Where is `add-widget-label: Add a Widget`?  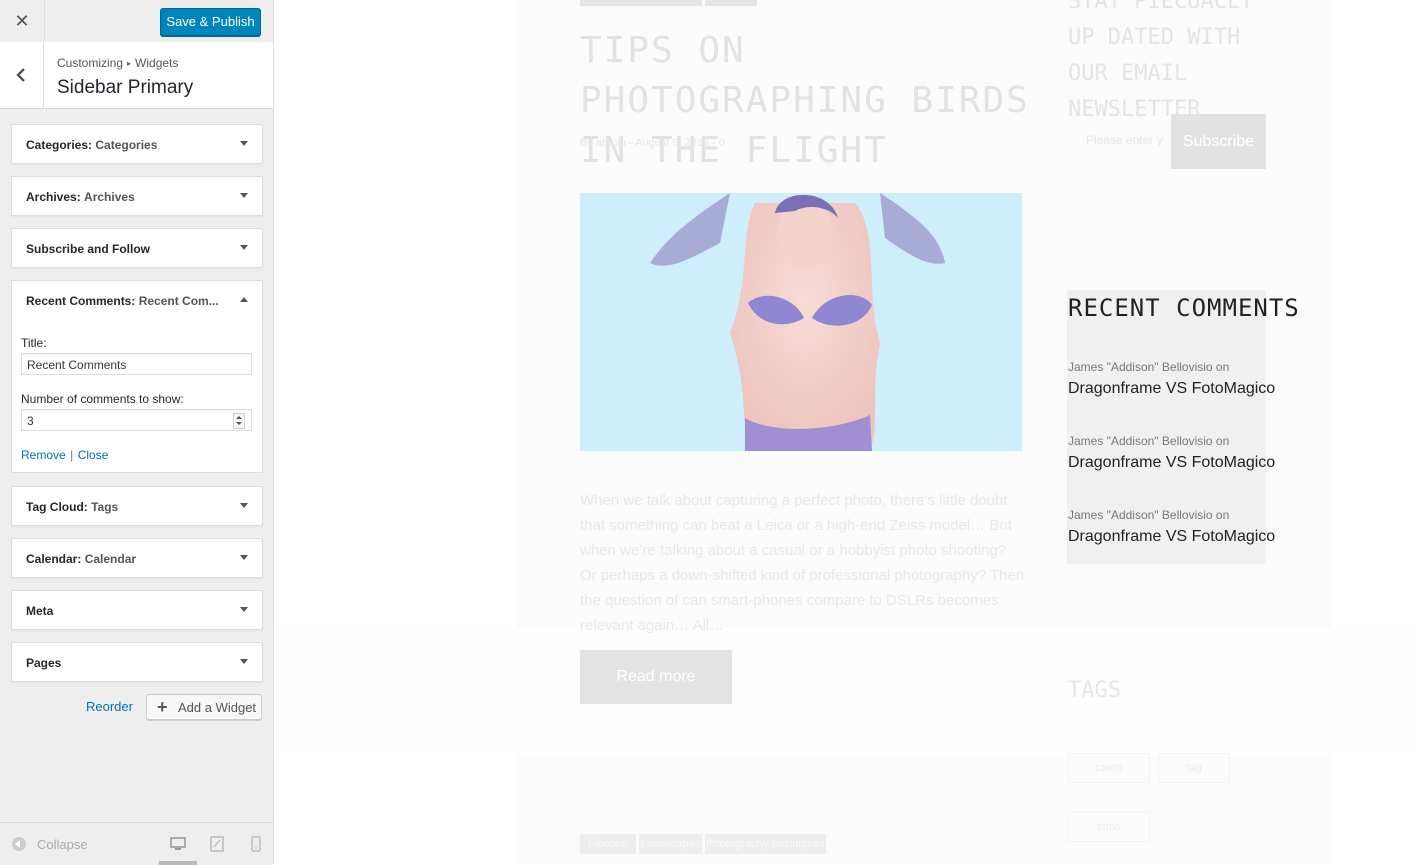 add-widget-label: Add a Widget is located at coordinates (217, 707).